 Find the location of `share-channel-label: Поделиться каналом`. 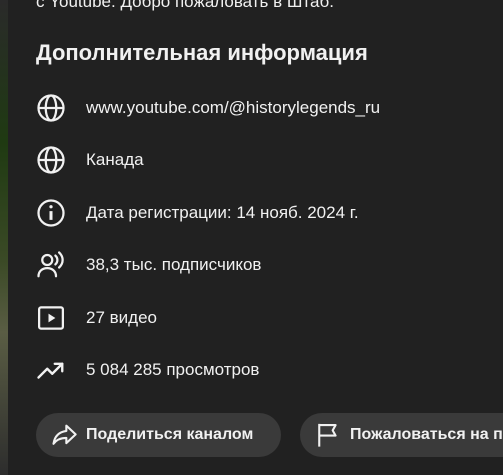

share-channel-label: Поделиться каналом is located at coordinates (170, 434).